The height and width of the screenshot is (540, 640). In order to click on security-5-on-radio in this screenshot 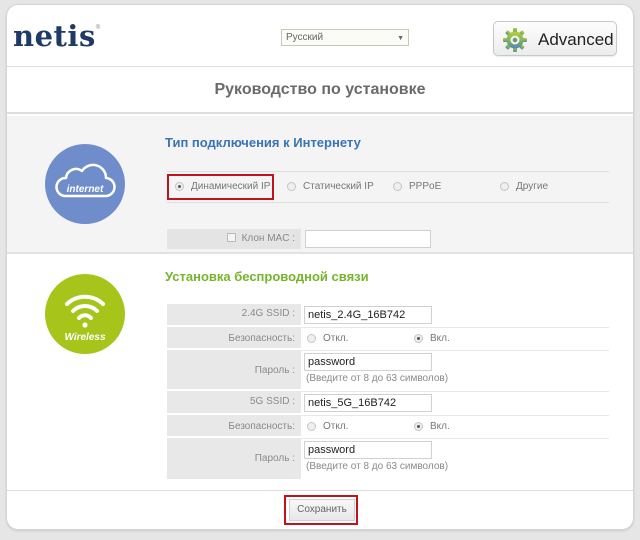, I will do `click(418, 426)`.